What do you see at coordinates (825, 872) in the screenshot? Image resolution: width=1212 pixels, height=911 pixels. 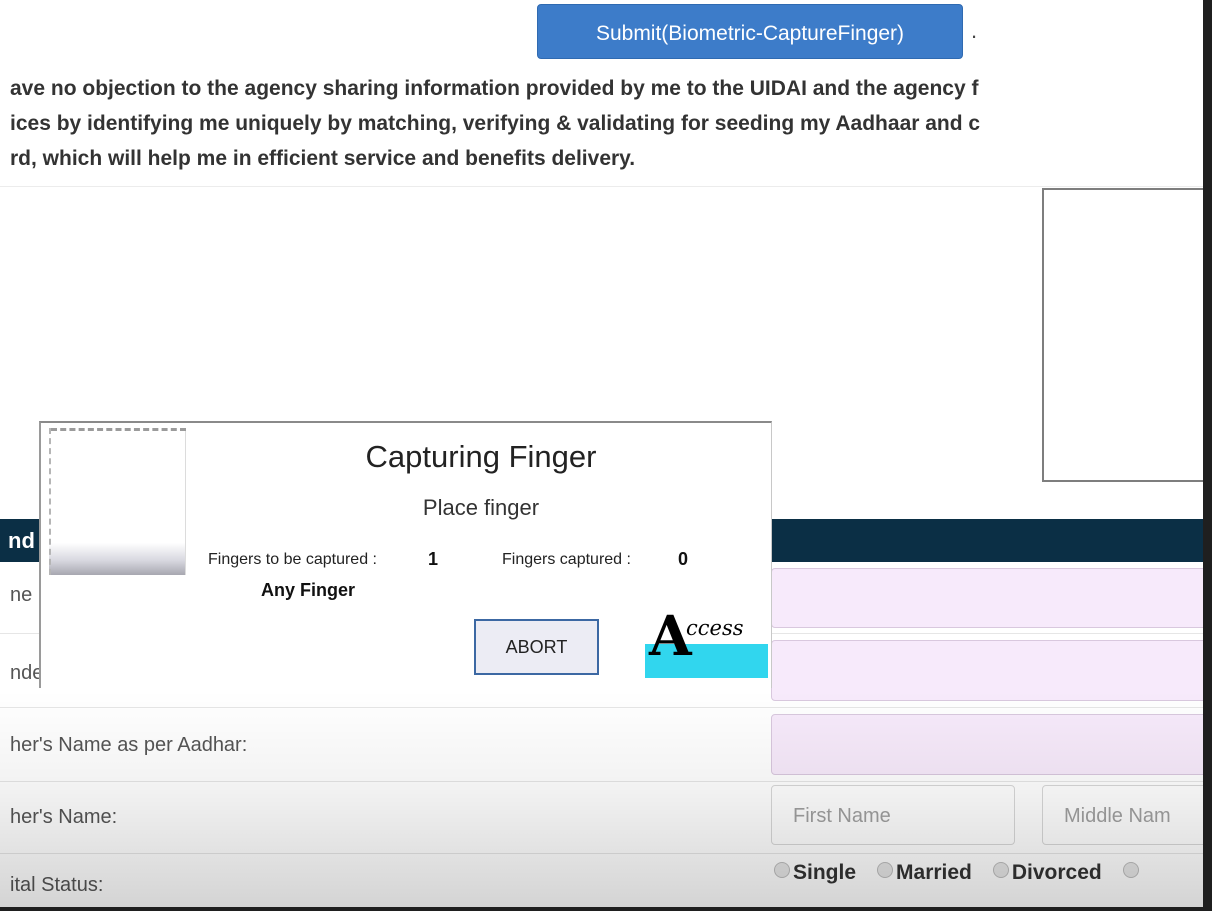 I see `radio-single-label: Single` at bounding box center [825, 872].